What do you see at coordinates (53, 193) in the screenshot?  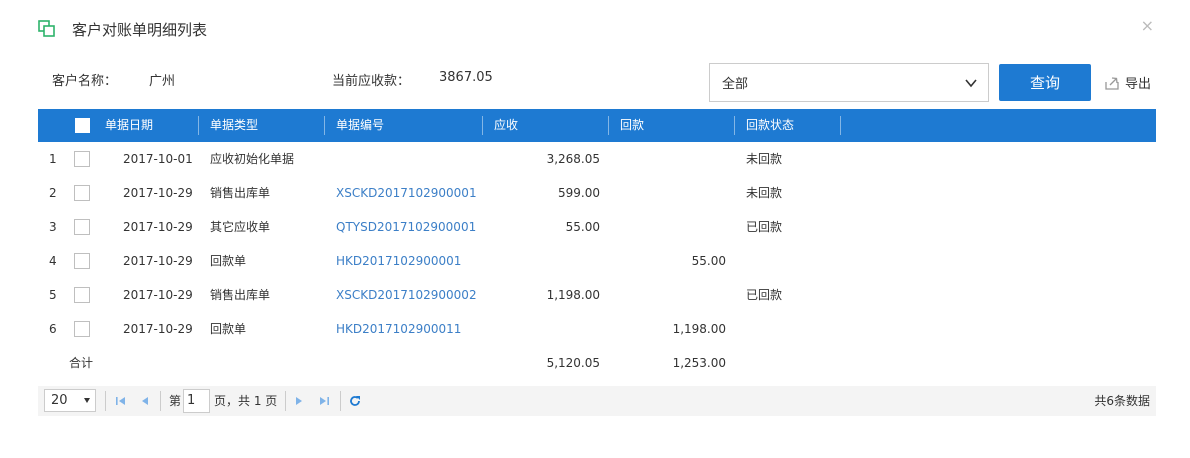 I see `row-index: 2` at bounding box center [53, 193].